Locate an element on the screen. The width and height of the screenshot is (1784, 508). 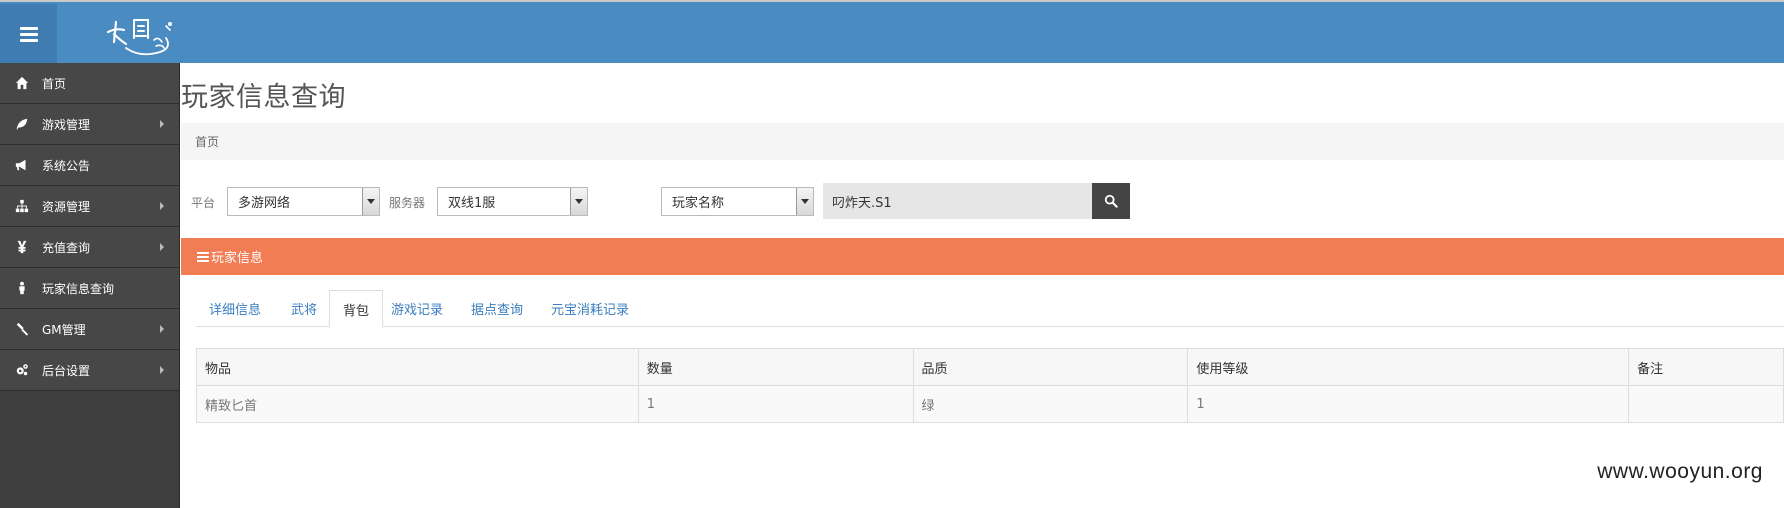
menu-toggle-button is located at coordinates (28, 33).